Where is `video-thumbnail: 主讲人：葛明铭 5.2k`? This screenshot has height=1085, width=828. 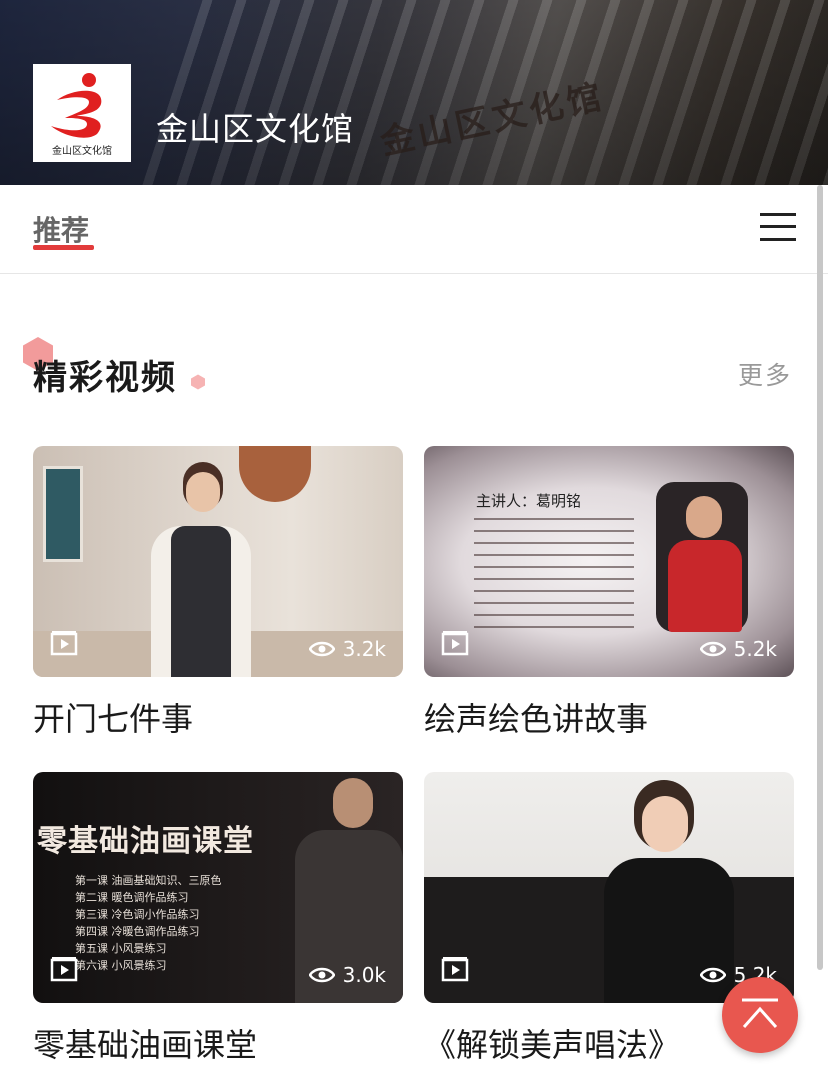
video-thumbnail: 主讲人：葛明铭 5.2k is located at coordinates (609, 561).